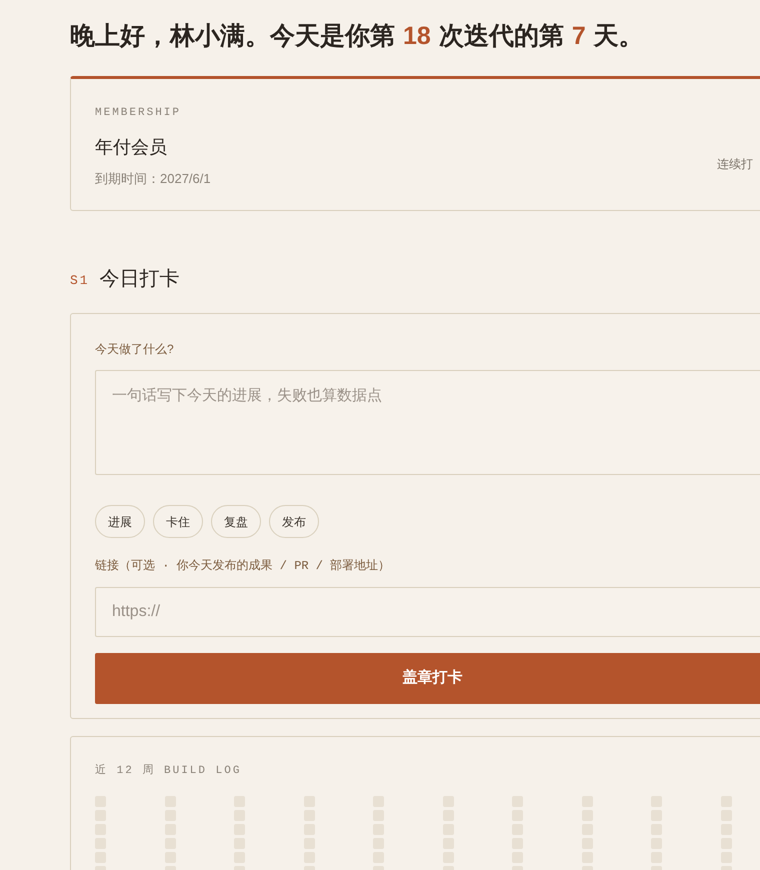  I want to click on note-input-field: 一句话写下今天的进展，失败也算数据点, so click(427, 422).